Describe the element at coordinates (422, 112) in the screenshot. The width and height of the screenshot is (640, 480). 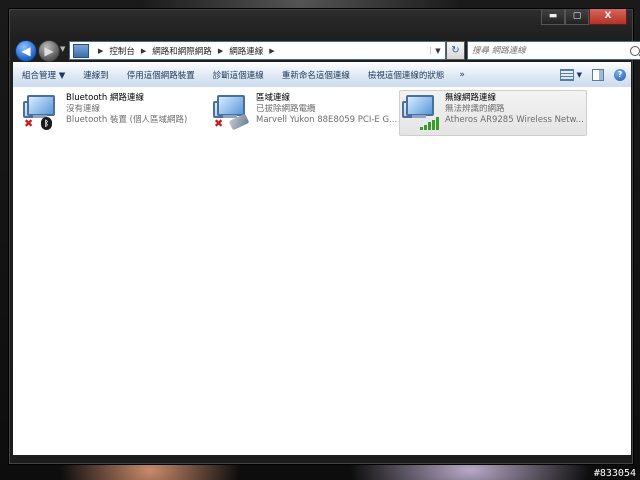
I see `wireless-network-icon` at that location.